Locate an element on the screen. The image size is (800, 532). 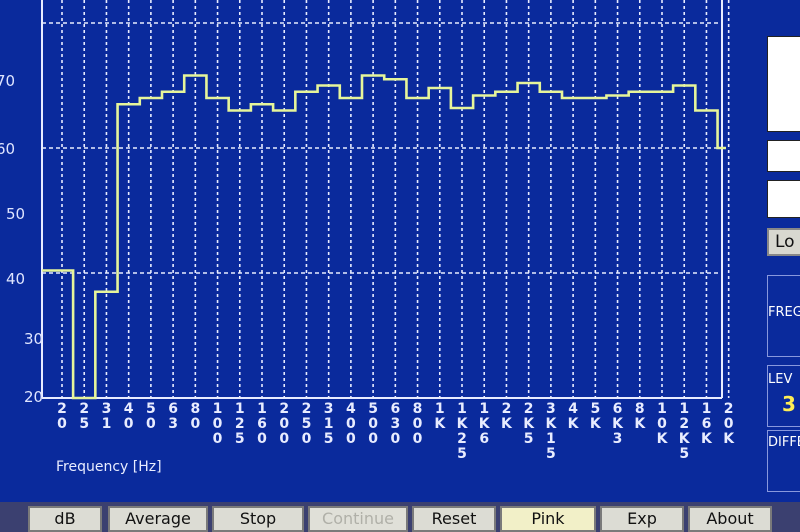
x-tick-label: 2 K is located at coordinates (506, 416).